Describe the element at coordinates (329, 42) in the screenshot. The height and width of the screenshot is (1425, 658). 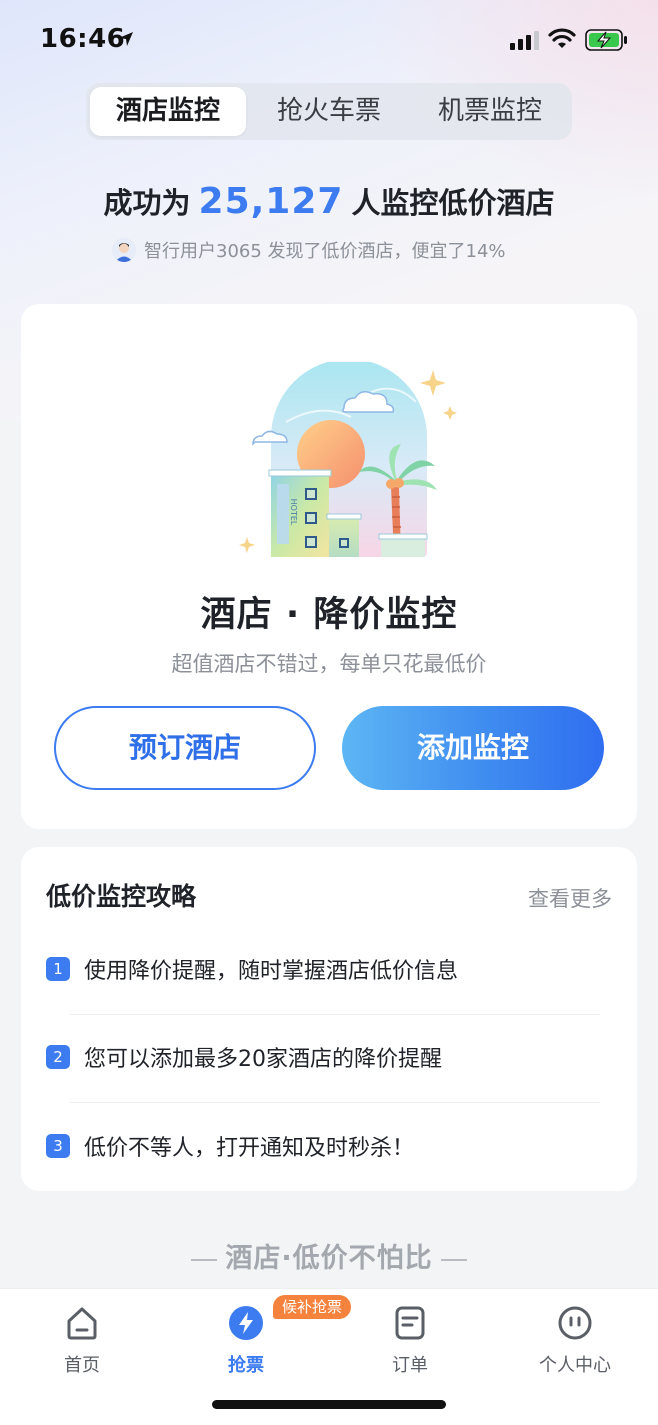
I see `status-bar: 16:46` at that location.